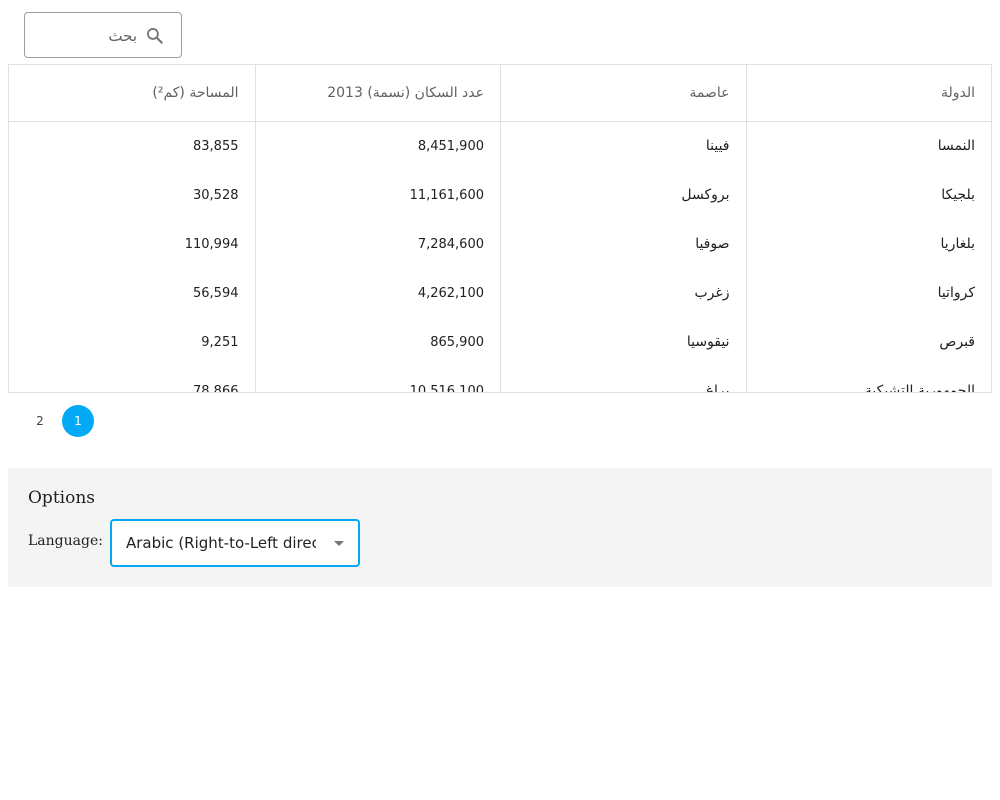  Describe the element at coordinates (623, 342) in the screenshot. I see `cell-capital: نيقوسيا` at that location.